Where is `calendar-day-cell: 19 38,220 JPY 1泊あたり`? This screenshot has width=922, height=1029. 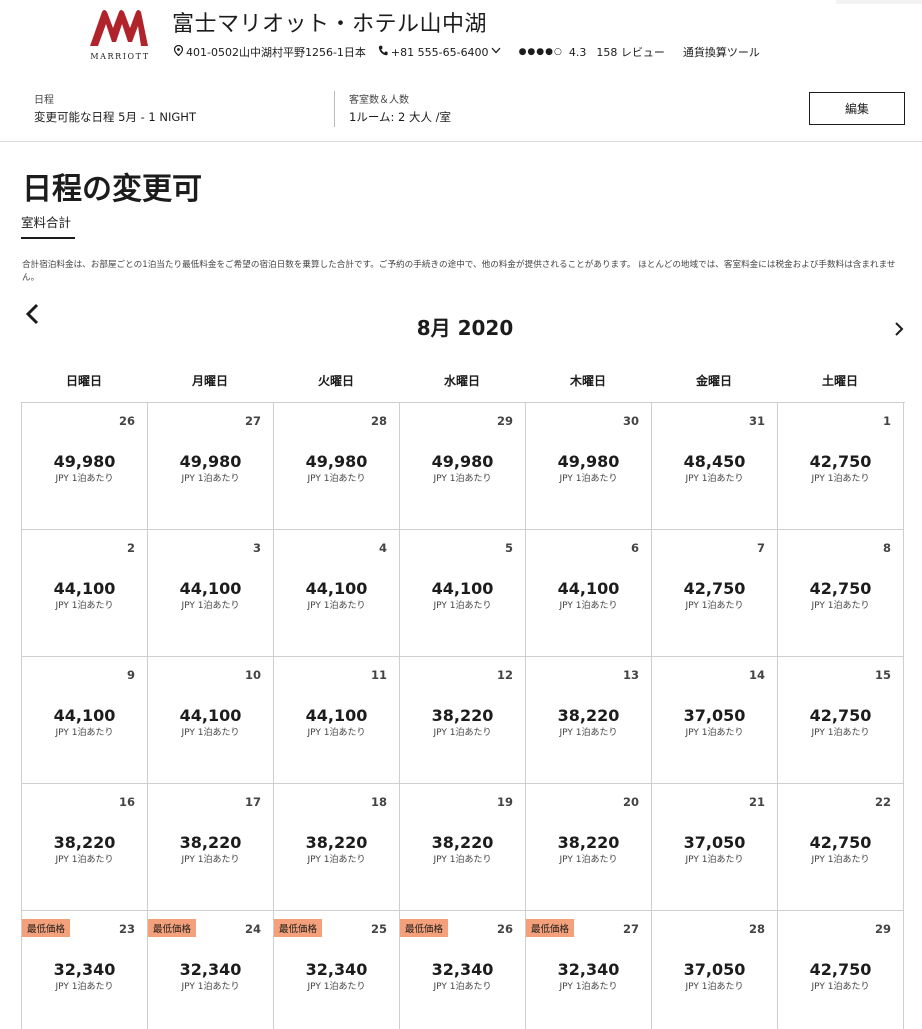
calendar-day-cell: 19 38,220 JPY 1泊あたり is located at coordinates (463, 847).